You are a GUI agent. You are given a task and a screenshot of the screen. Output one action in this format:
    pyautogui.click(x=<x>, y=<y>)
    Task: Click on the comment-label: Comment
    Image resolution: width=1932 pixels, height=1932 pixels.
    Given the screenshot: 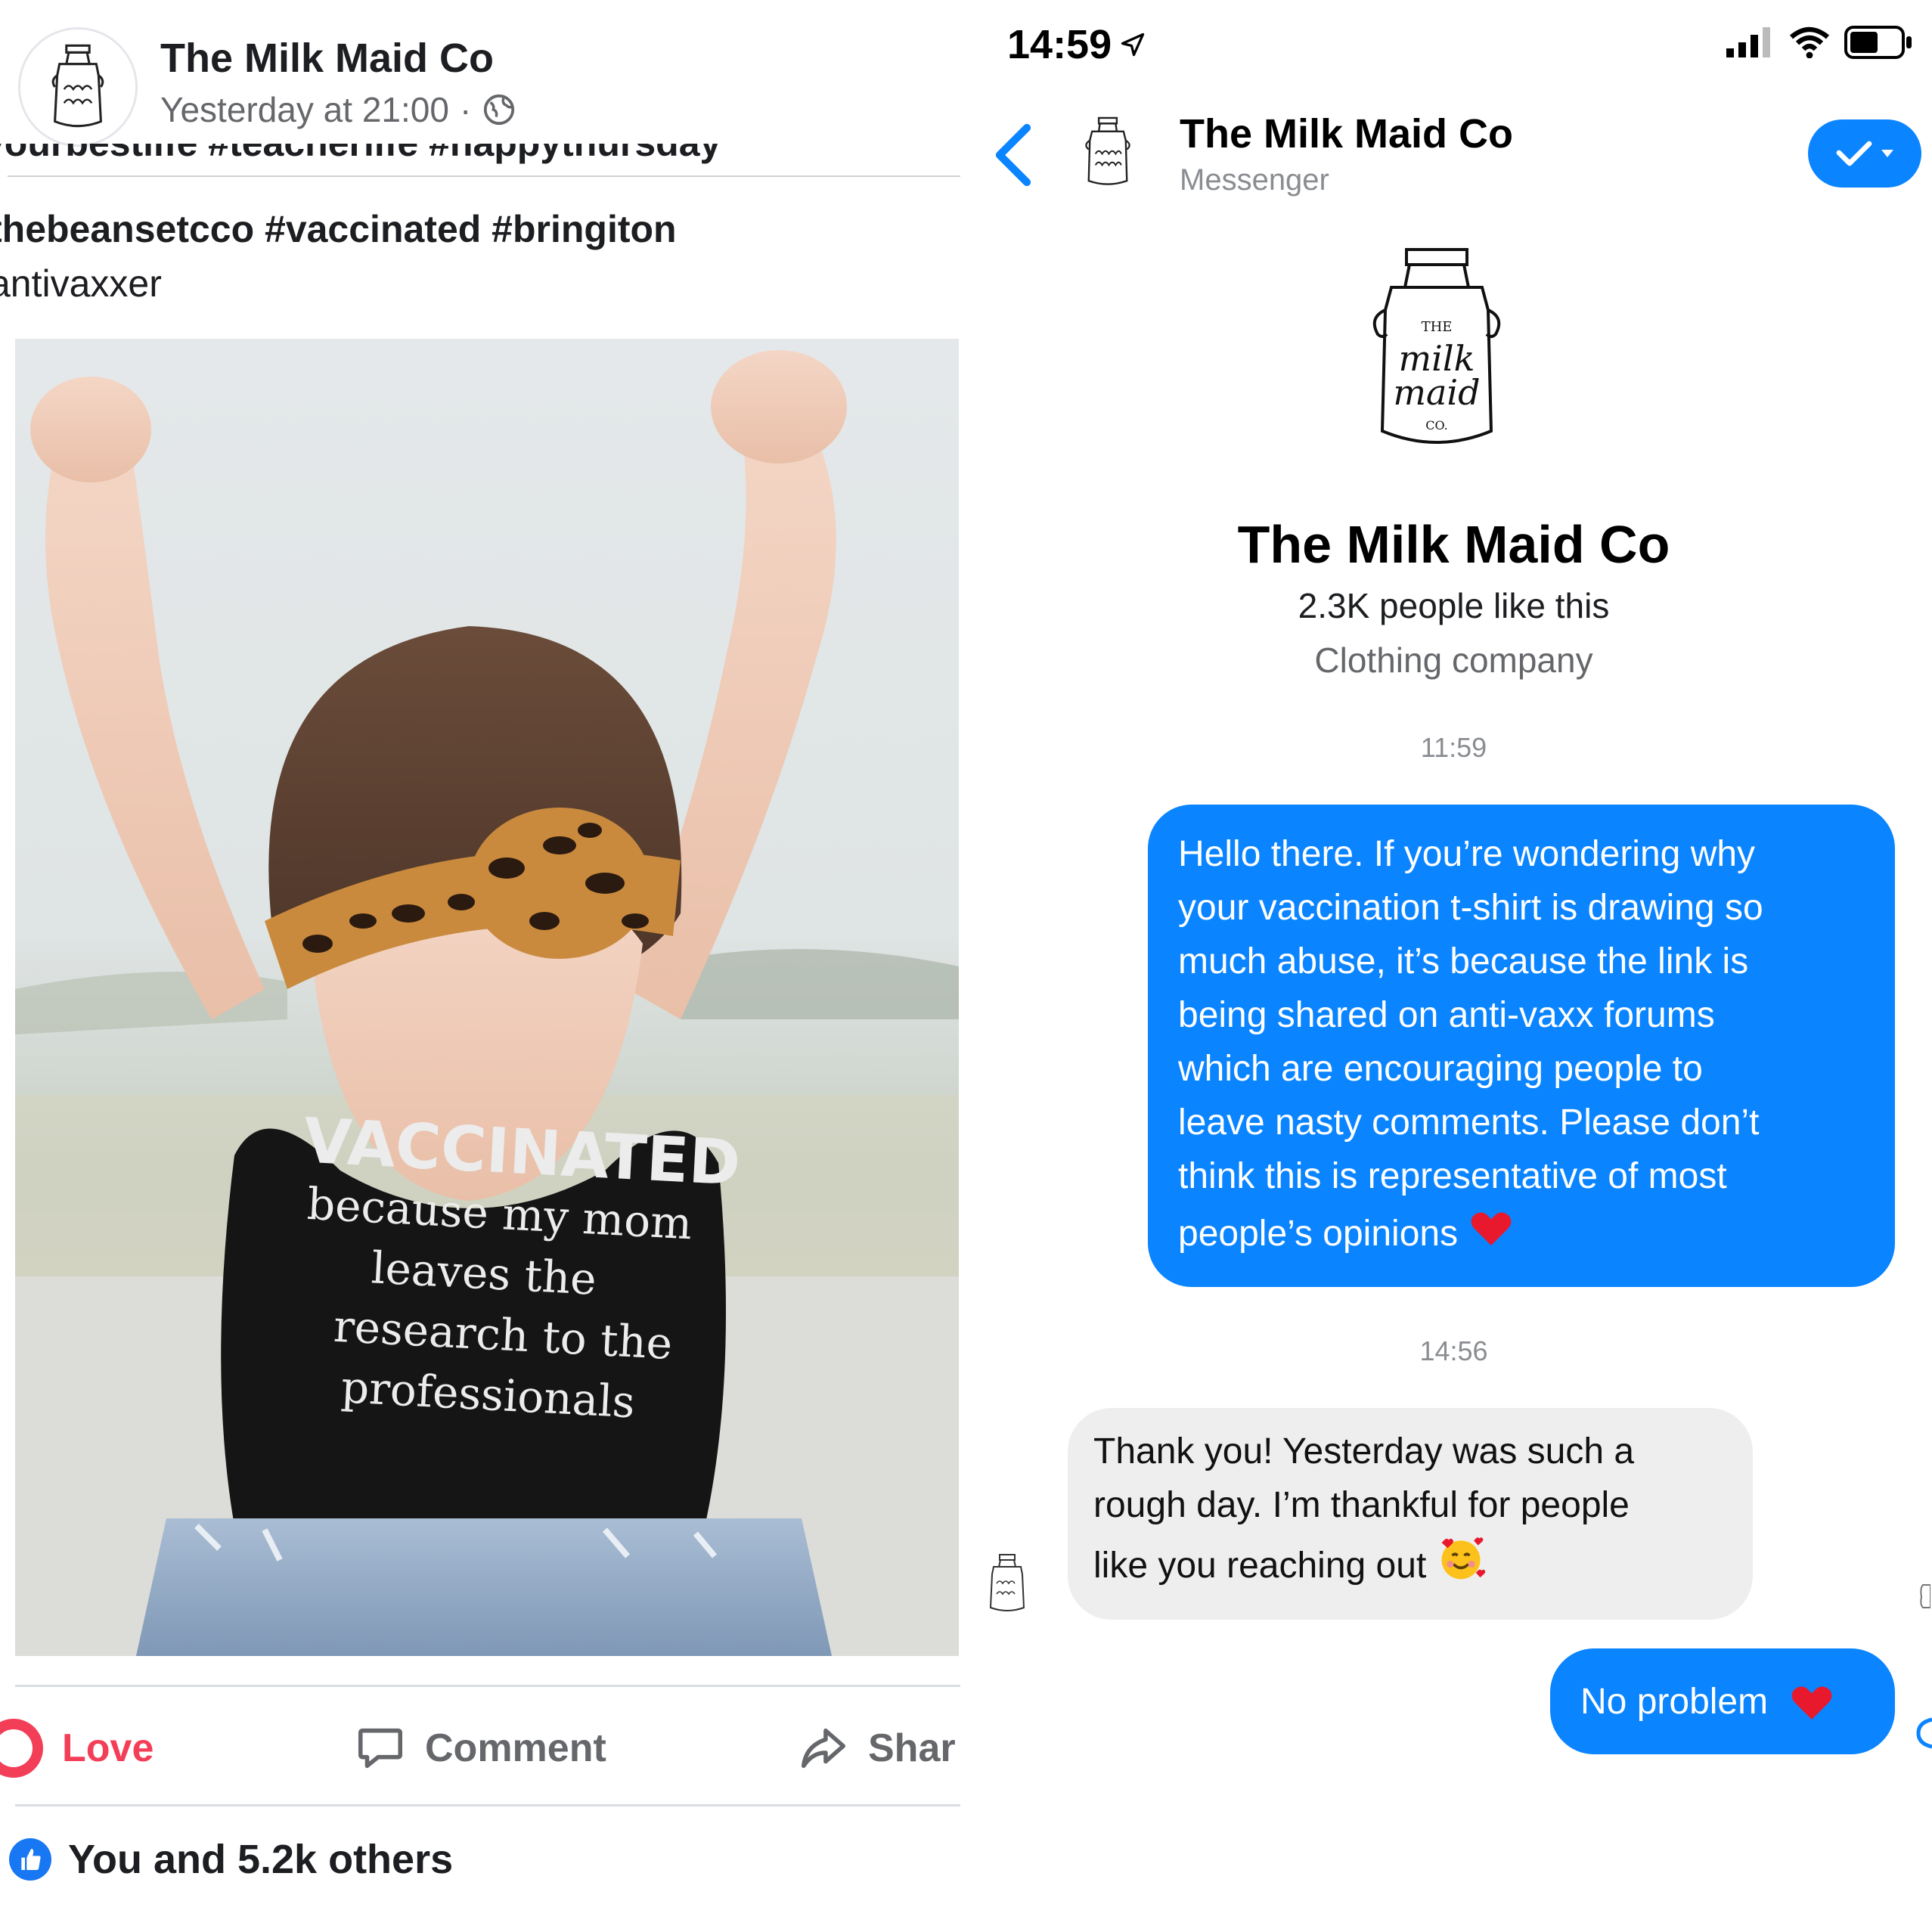 What is the action you would take?
    pyautogui.click(x=515, y=1748)
    